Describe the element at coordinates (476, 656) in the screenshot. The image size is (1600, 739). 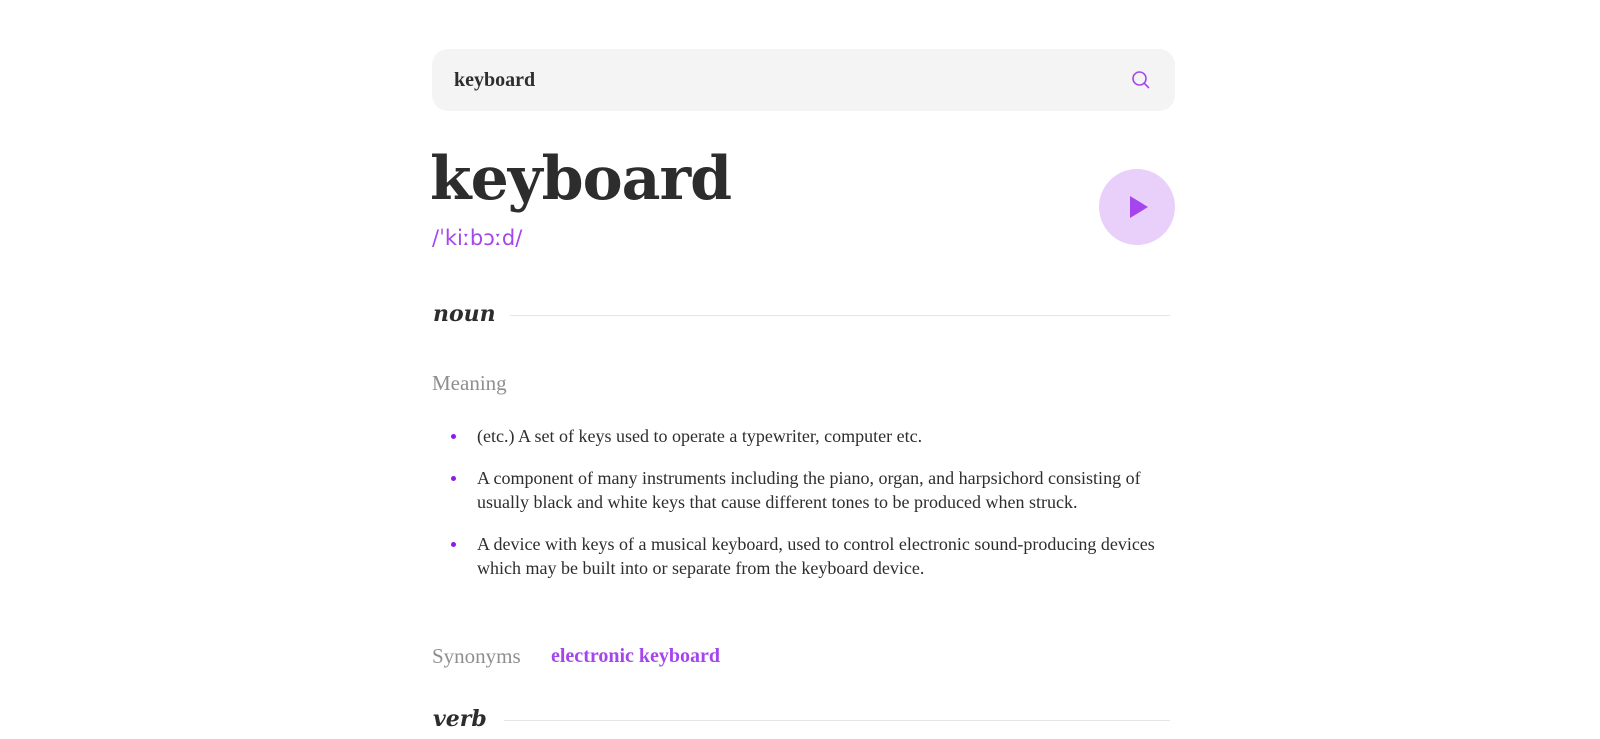
I see `synonyms-label: Synonyms` at that location.